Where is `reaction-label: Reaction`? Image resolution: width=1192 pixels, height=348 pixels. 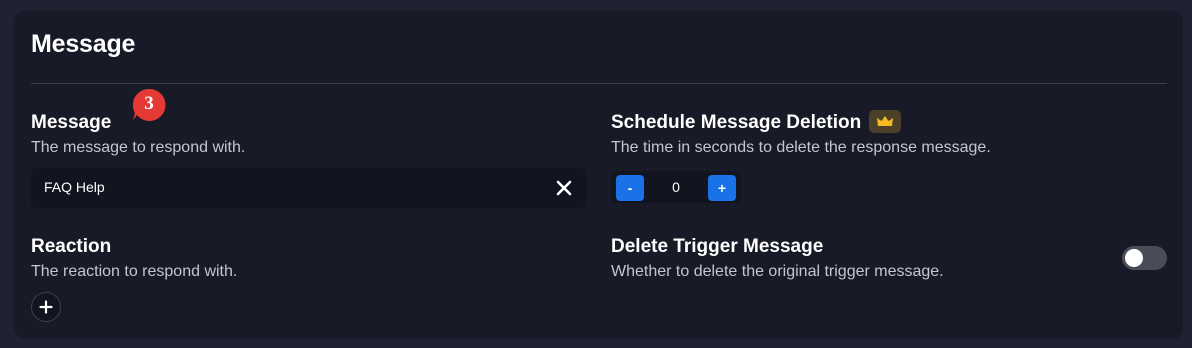 reaction-label: Reaction is located at coordinates (71, 246).